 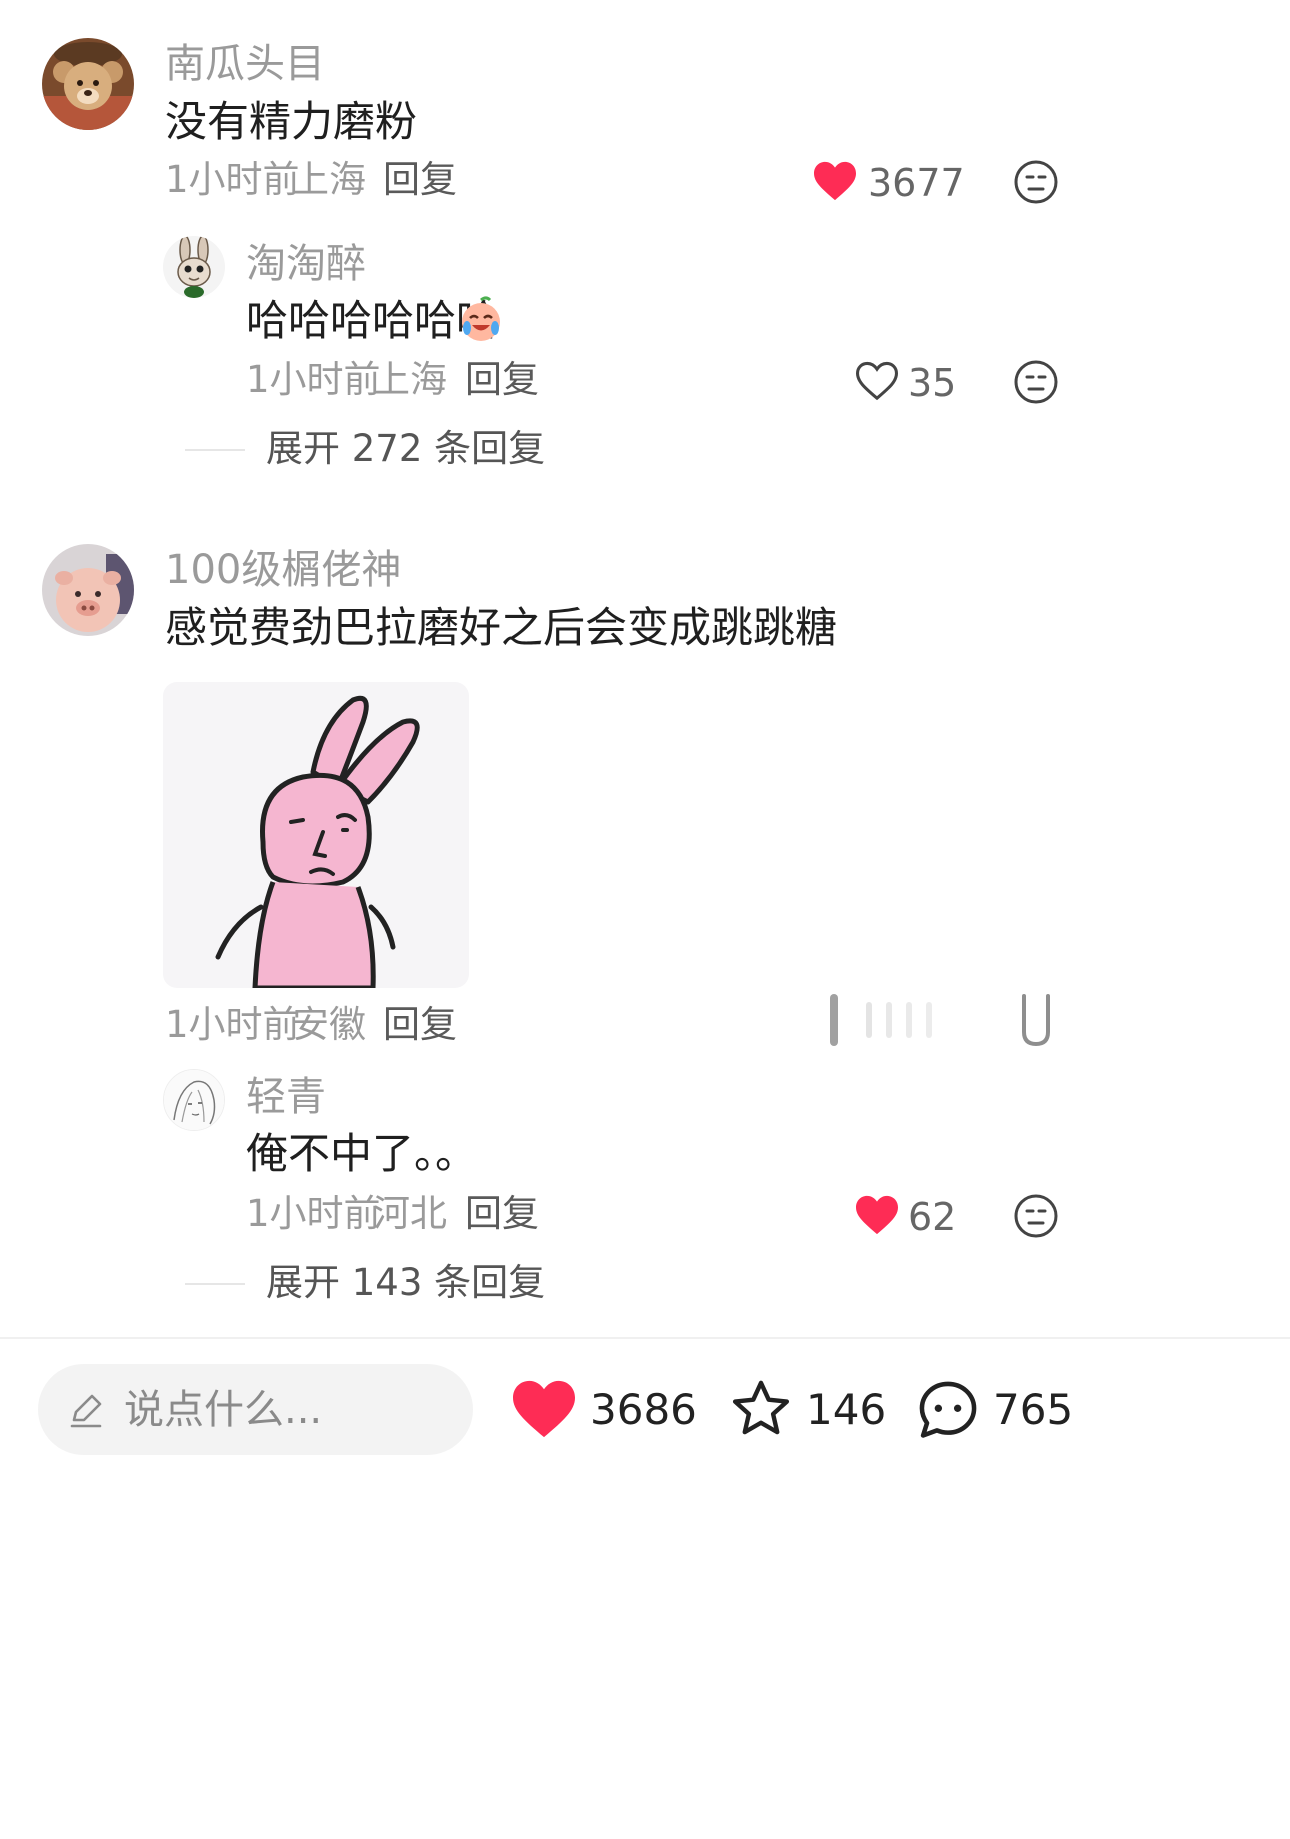 What do you see at coordinates (286, 1097) in the screenshot?
I see `reply-username: 轻青` at bounding box center [286, 1097].